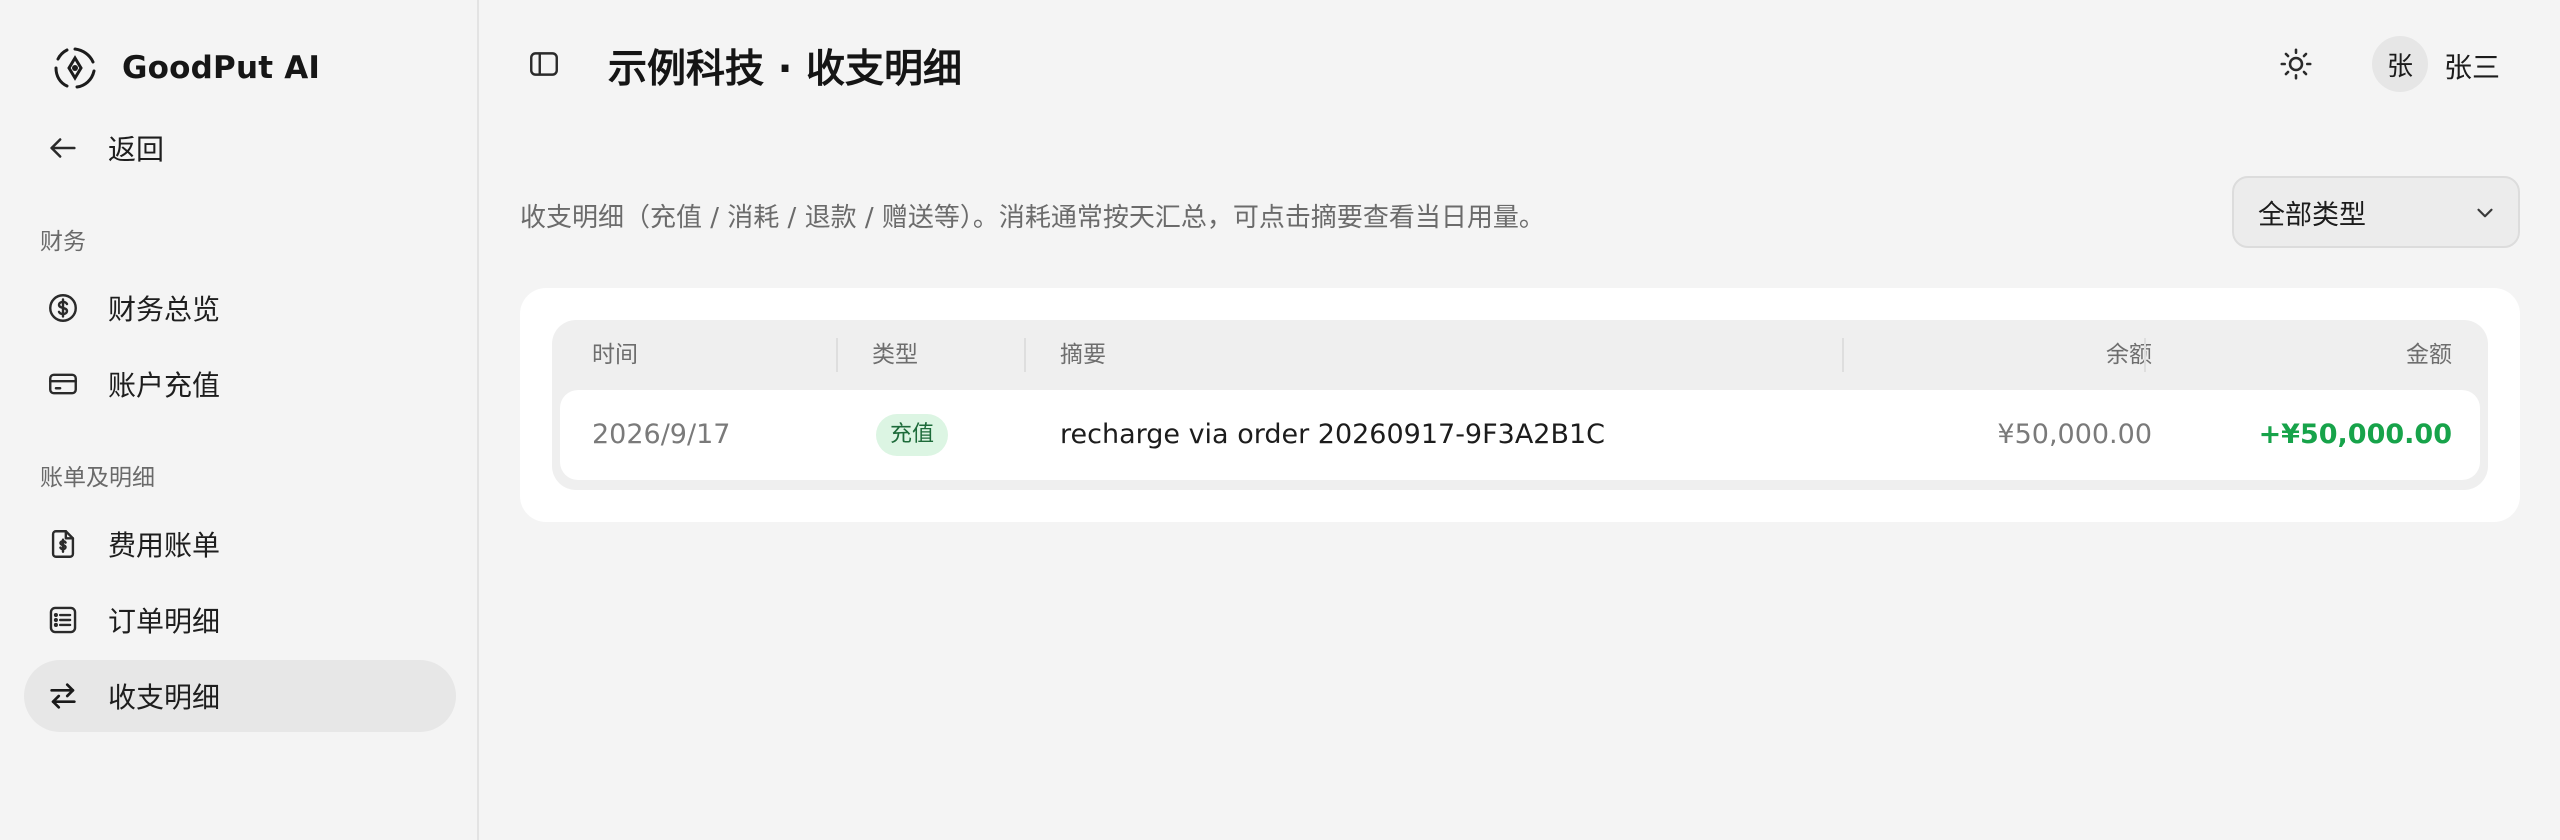  Describe the element at coordinates (164, 545) in the screenshot. I see `sidebar-item-label: 费用账单` at that location.